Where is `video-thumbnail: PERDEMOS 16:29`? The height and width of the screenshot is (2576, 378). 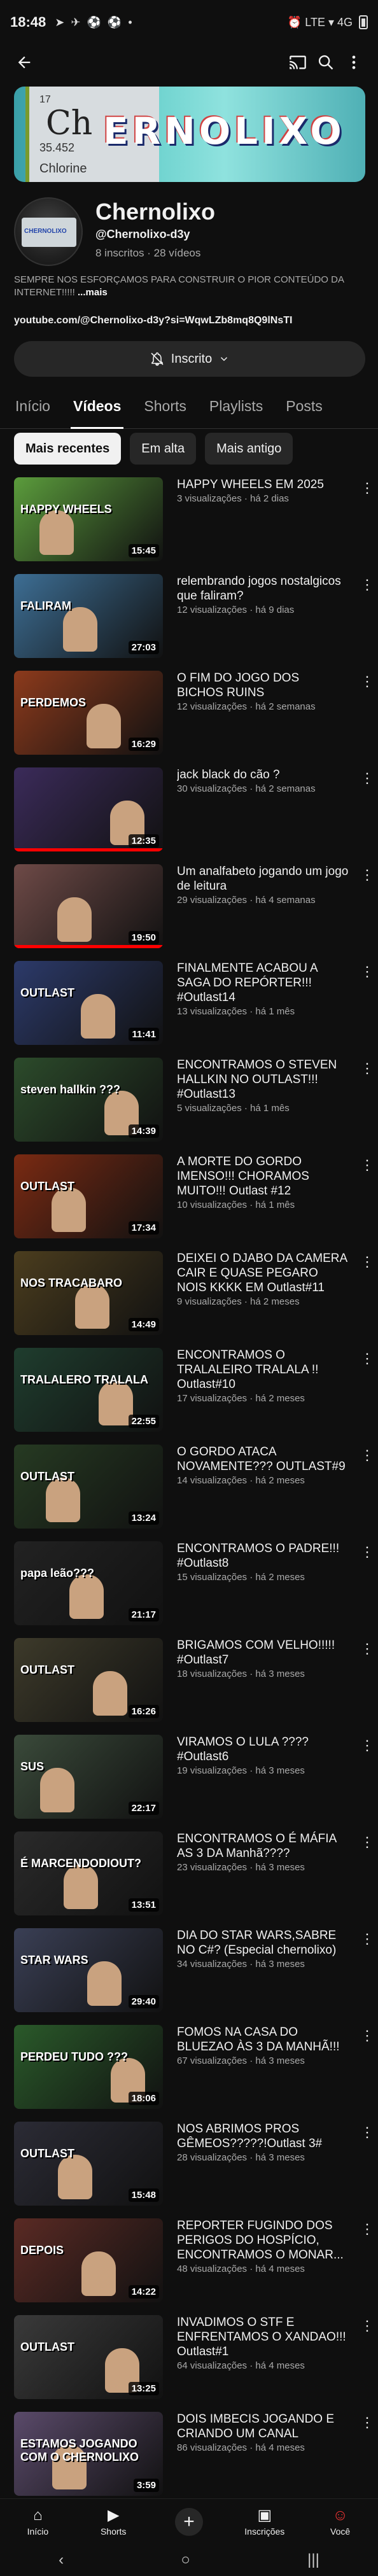 video-thumbnail: PERDEMOS 16:29 is located at coordinates (88, 713).